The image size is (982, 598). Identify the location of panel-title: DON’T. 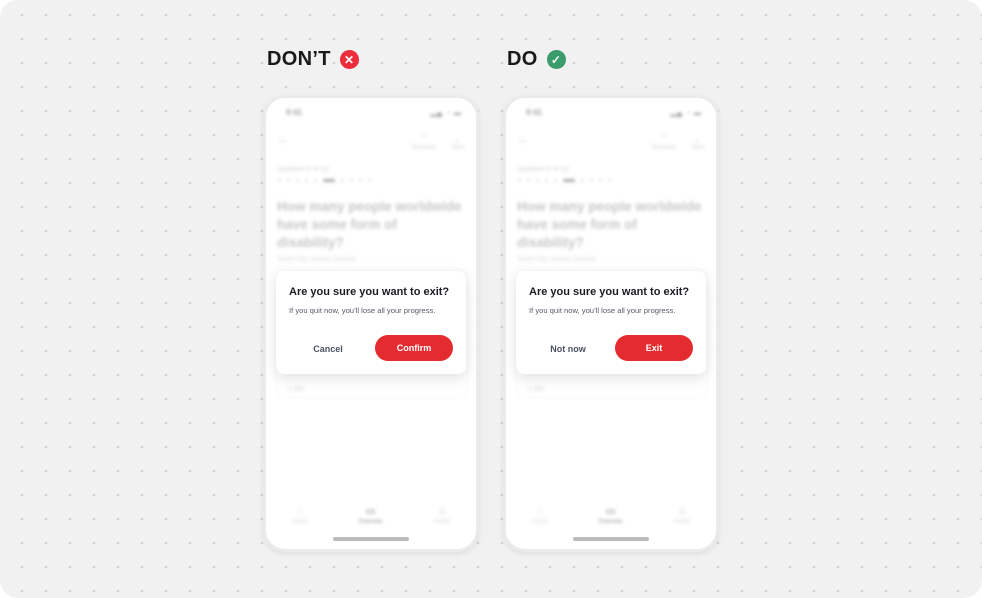
(299, 59).